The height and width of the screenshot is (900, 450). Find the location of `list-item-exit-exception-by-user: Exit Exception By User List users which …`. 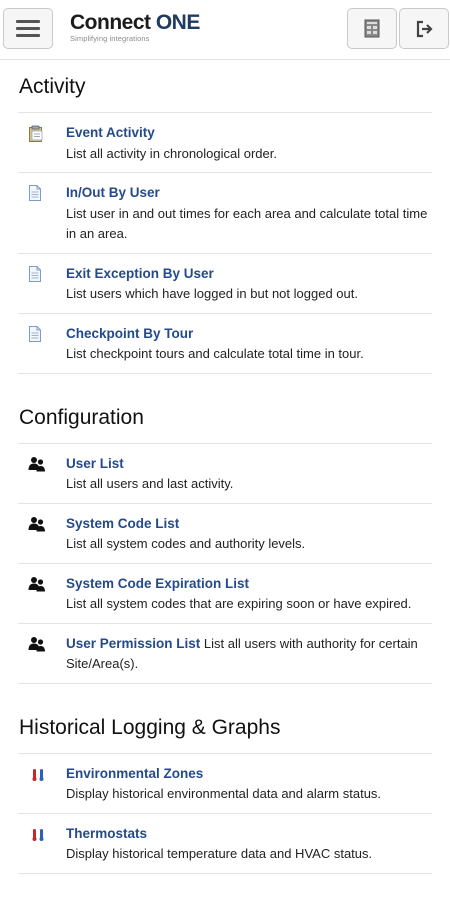

list-item-exit-exception-by-user: Exit Exception By User List users which … is located at coordinates (225, 284).